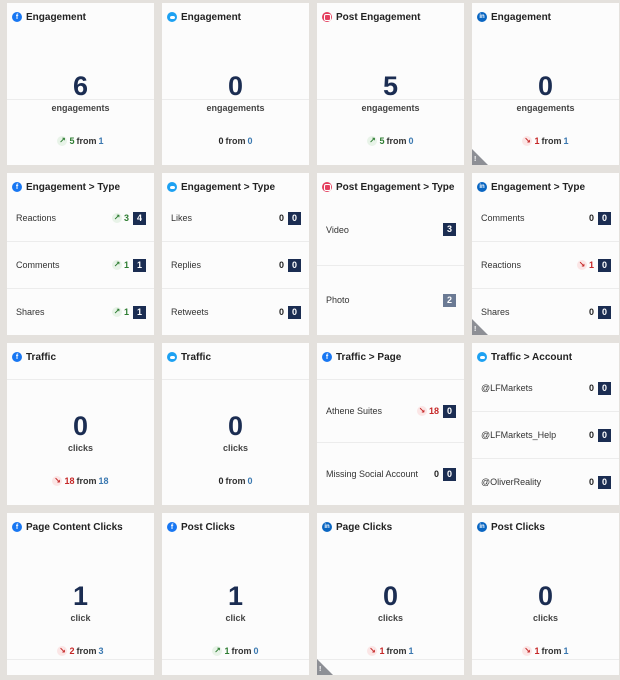 This screenshot has width=620, height=680. I want to click on row-label: @OliverReality, so click(511, 482).